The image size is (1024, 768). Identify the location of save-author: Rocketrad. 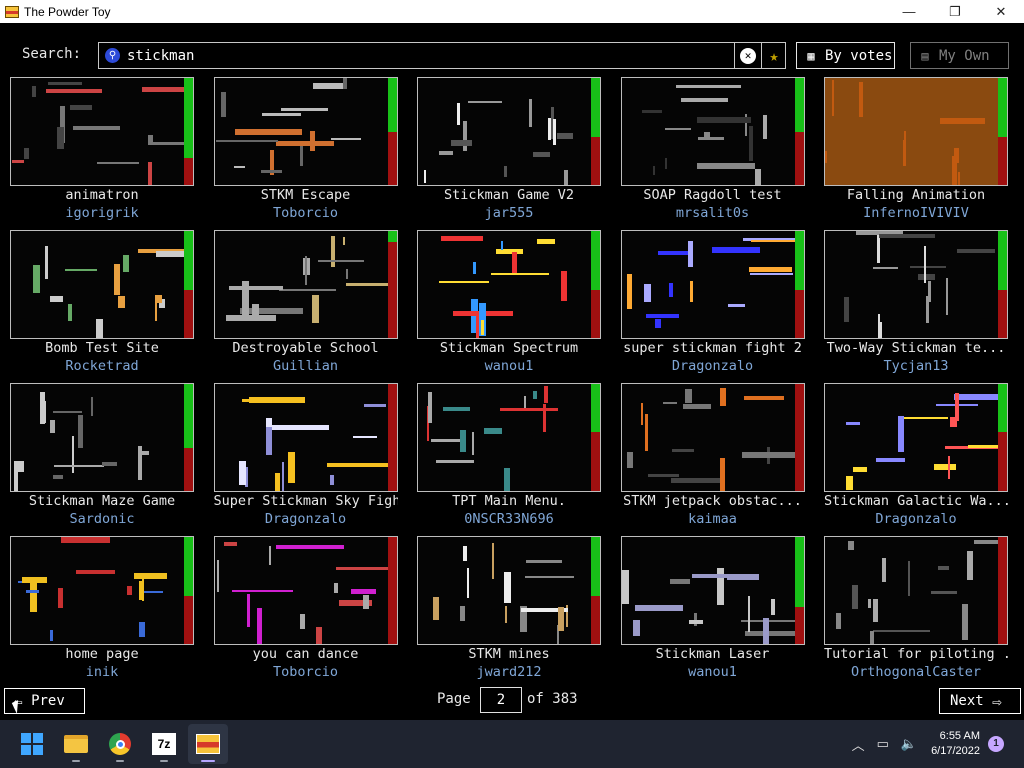
(102, 366).